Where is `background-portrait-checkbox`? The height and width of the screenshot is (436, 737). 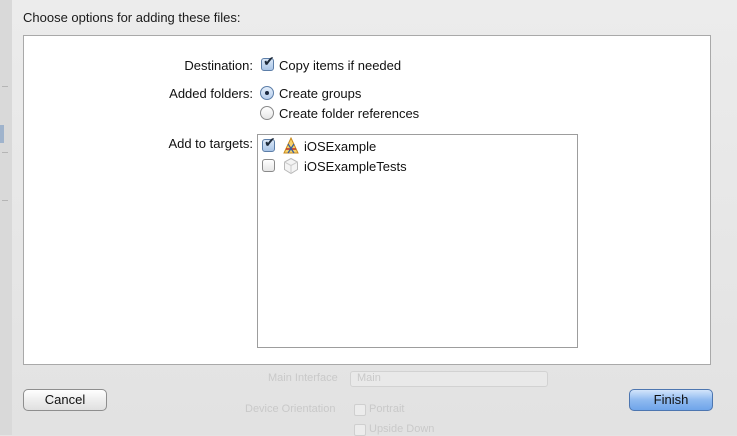 background-portrait-checkbox is located at coordinates (360, 410).